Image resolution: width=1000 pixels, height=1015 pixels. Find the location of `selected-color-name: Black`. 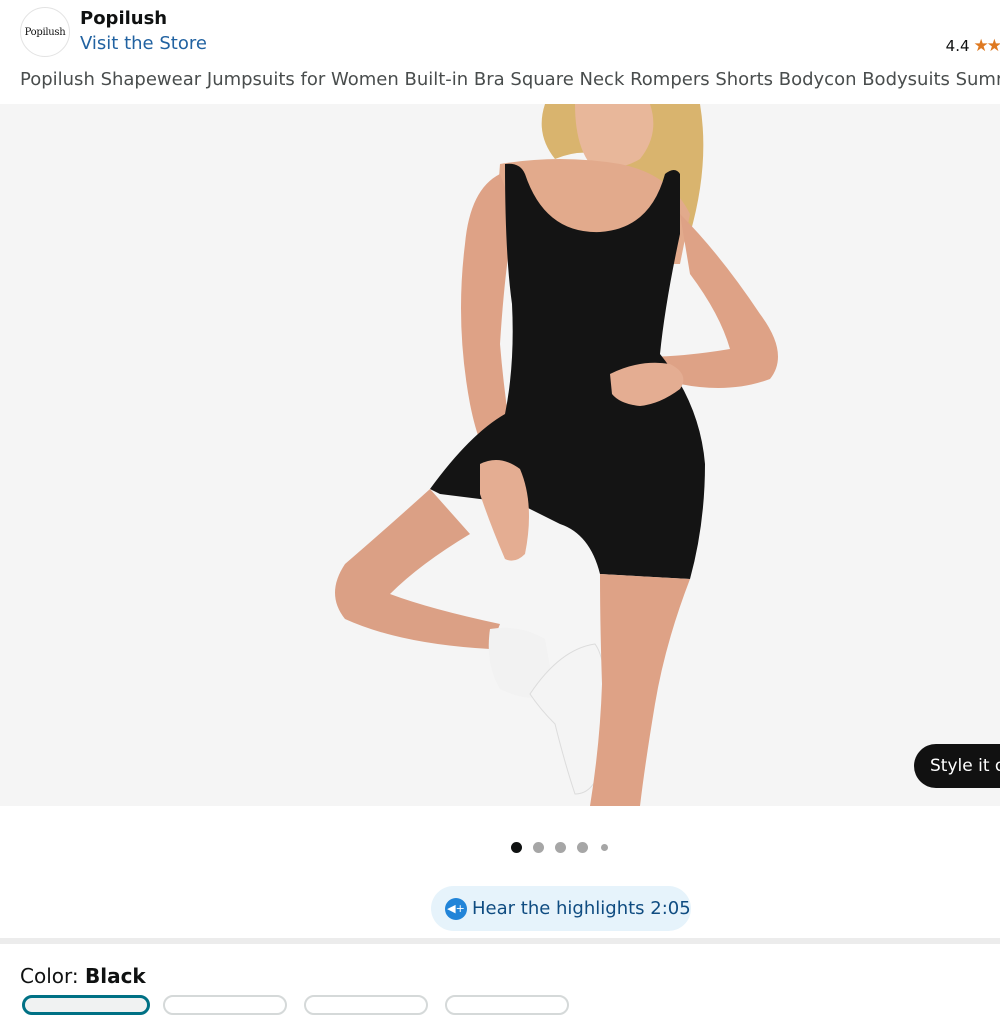

selected-color-name: Black is located at coordinates (115, 976).